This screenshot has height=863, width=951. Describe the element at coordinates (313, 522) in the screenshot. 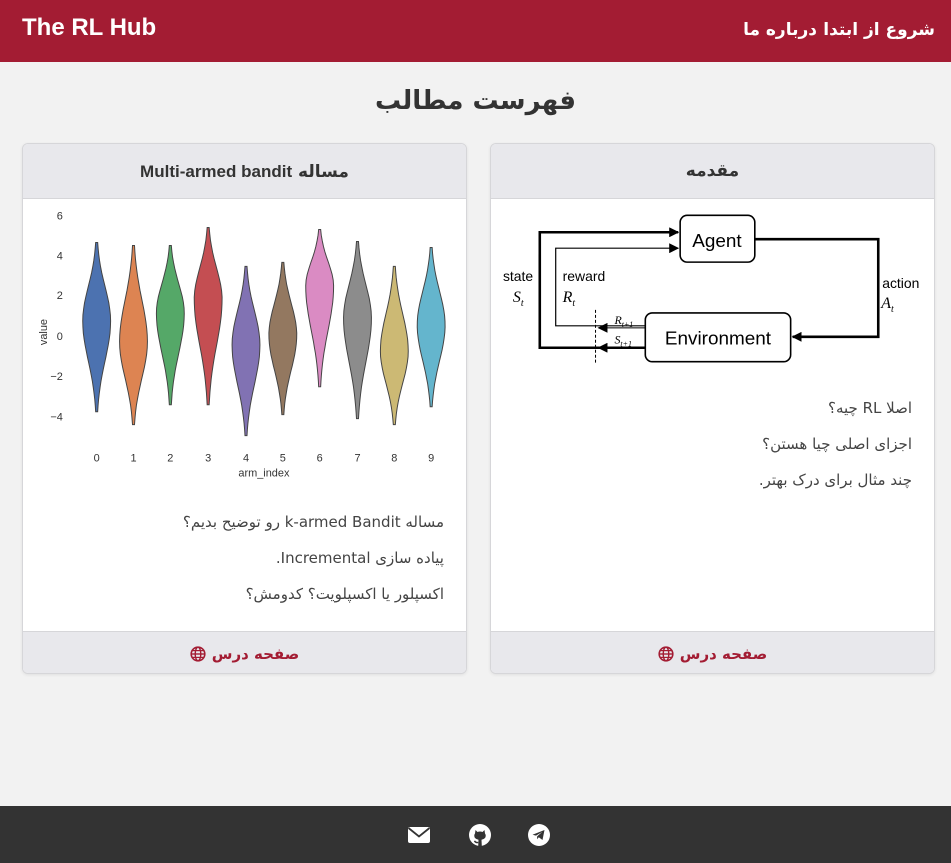

I see `topic-line: مساله k-armed Bandit رو توضیح بدیم؟` at that location.